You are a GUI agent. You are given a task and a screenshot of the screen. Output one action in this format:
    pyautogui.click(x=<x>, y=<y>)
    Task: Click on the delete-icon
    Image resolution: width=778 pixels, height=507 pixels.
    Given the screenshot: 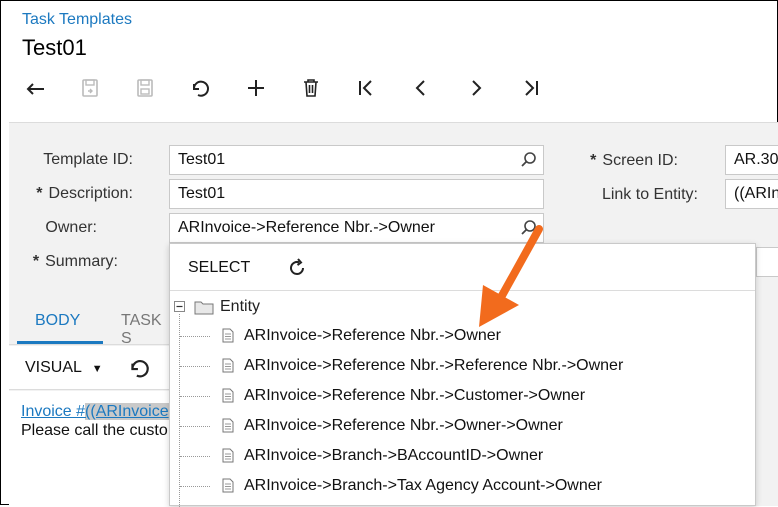 What is the action you would take?
    pyautogui.click(x=311, y=88)
    